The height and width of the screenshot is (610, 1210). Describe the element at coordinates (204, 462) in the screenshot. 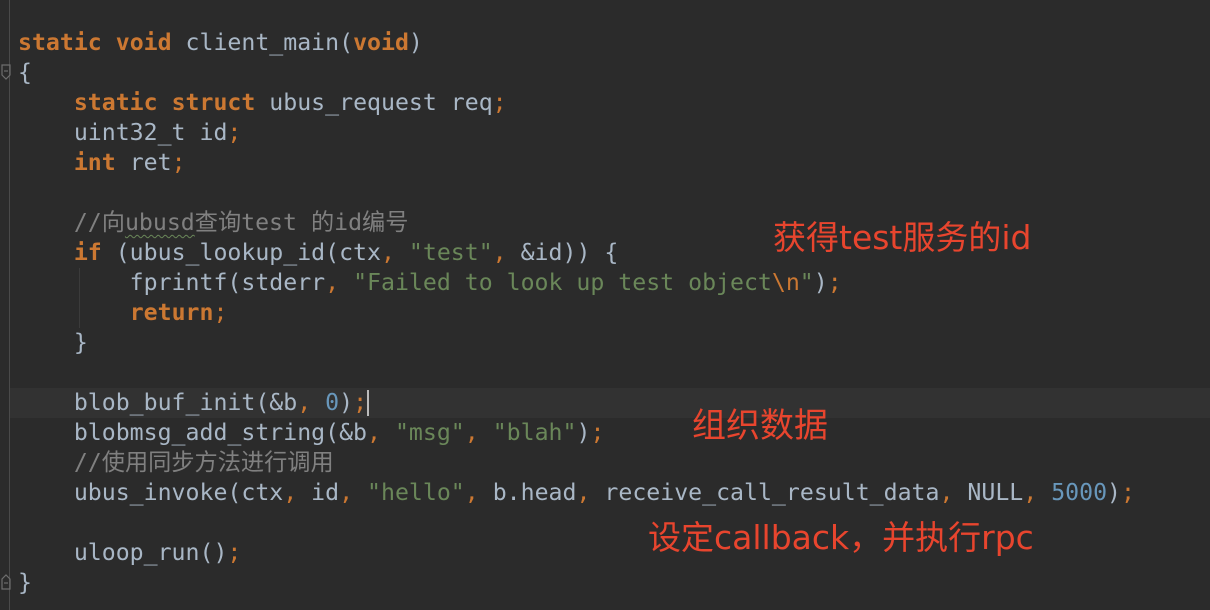

I see `comment-token: //使用同步方法进行调用` at that location.